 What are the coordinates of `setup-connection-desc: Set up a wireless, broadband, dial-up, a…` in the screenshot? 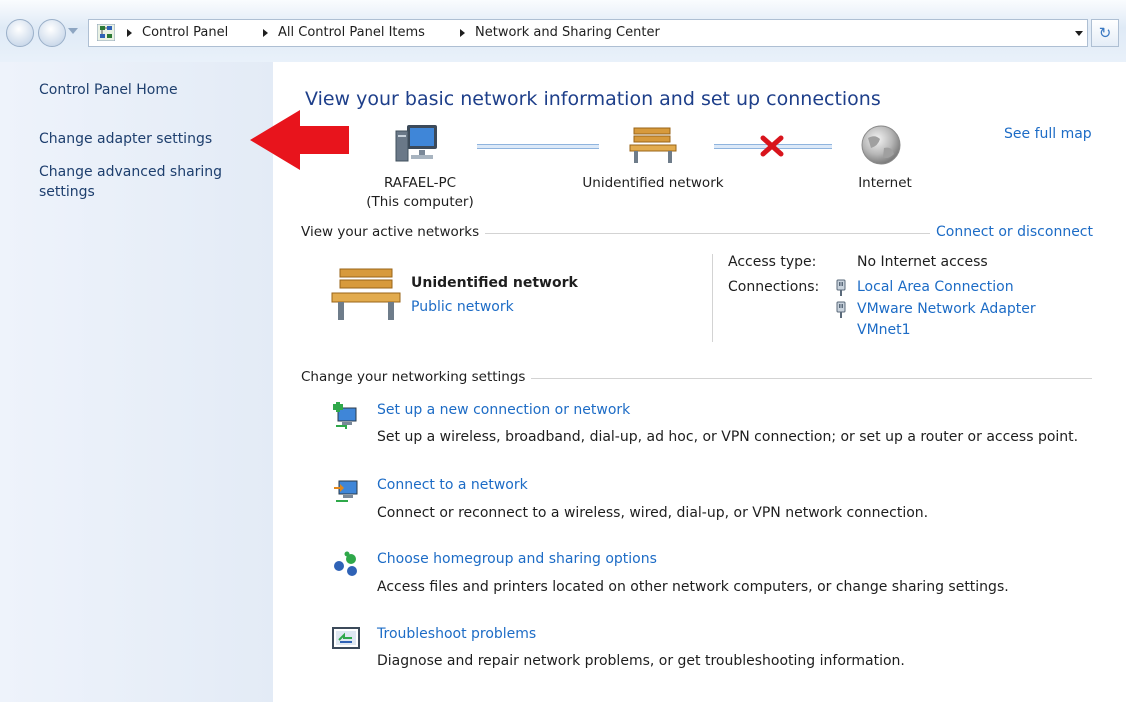 It's located at (728, 437).